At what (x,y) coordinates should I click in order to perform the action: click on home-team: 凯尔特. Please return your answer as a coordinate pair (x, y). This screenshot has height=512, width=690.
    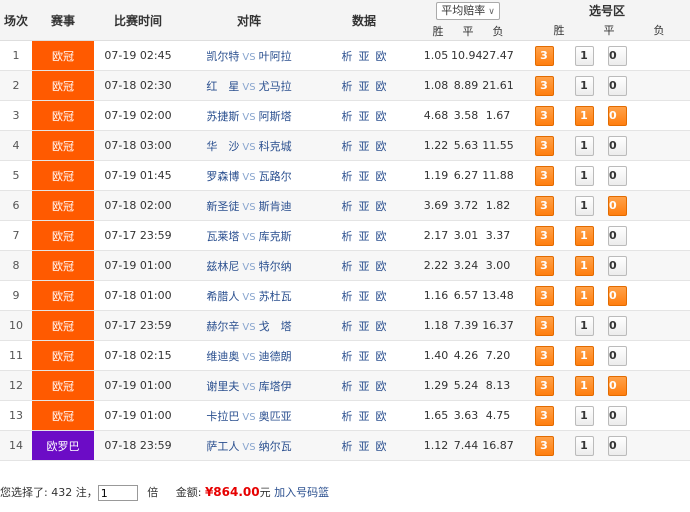
    Looking at the image, I should click on (222, 56).